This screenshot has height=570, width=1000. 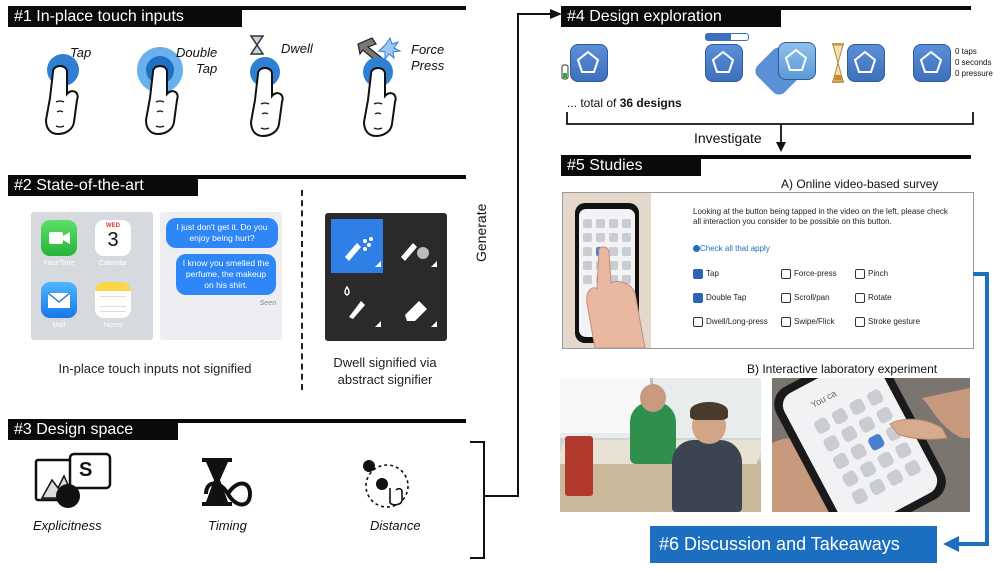 I want to click on total-count: 36 designs, so click(x=650, y=103).